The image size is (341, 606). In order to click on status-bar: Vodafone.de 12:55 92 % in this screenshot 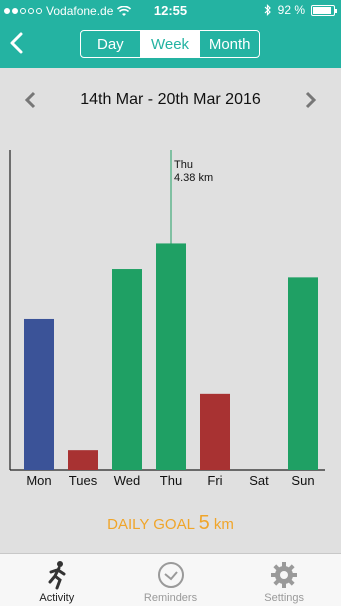, I will do `click(170, 11)`.